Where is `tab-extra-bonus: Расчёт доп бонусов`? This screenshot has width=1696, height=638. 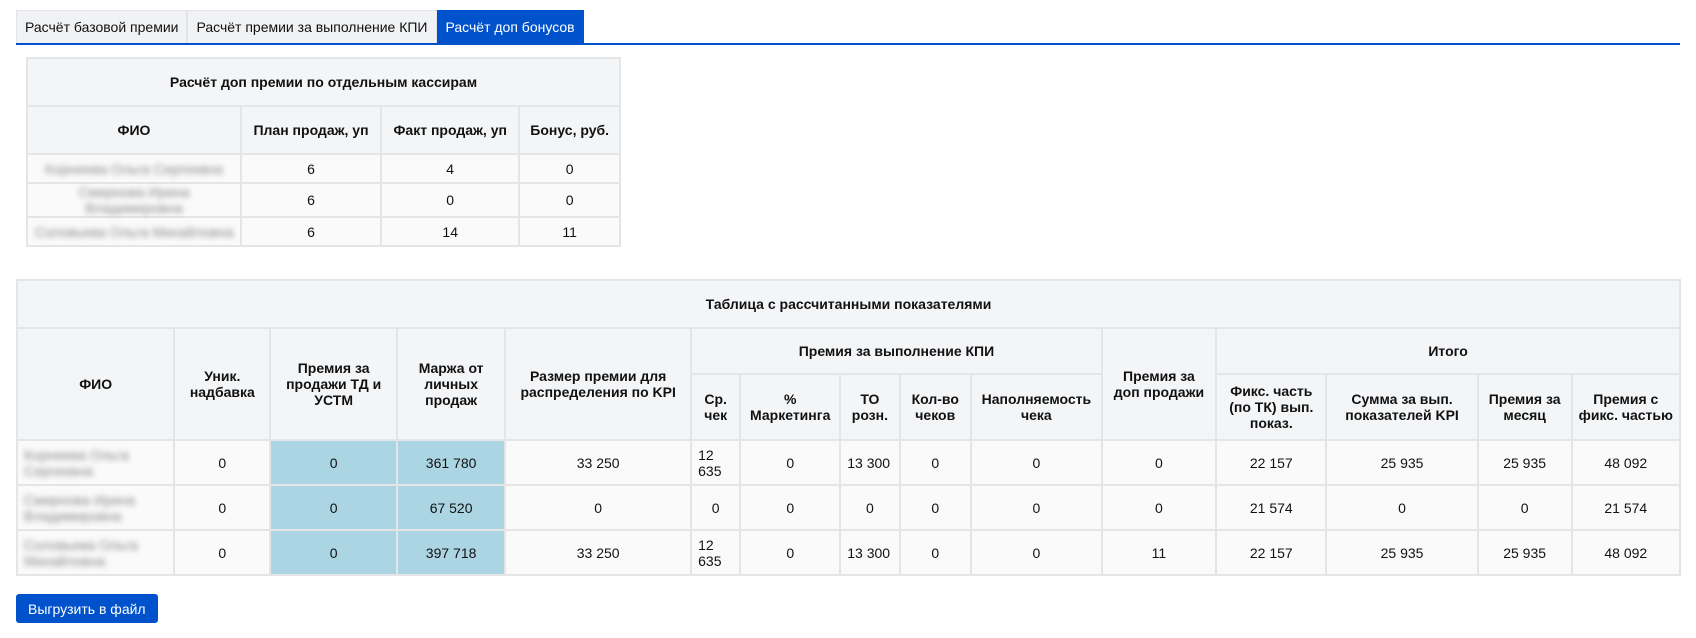 tab-extra-bonus: Расчёт доп бонусов is located at coordinates (510, 26).